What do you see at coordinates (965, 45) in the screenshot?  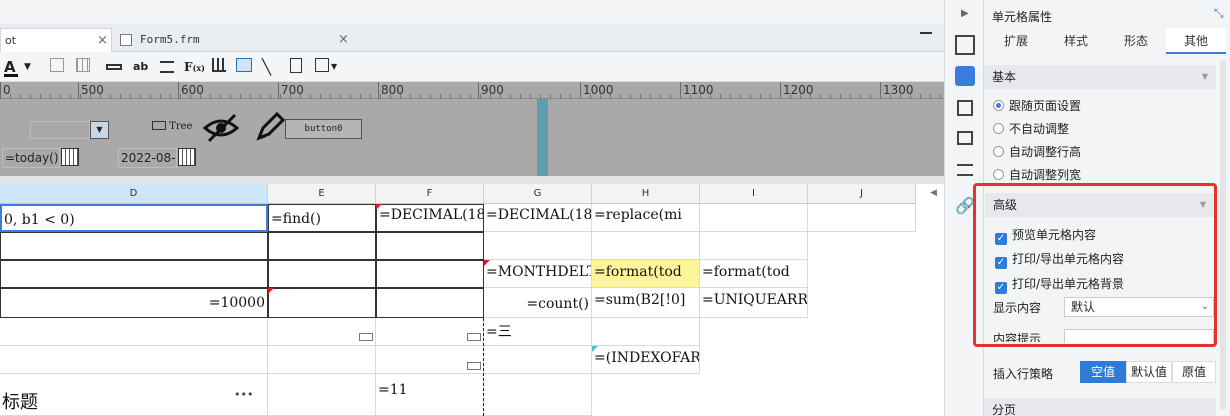 I see `cell-attribute-icon` at bounding box center [965, 45].